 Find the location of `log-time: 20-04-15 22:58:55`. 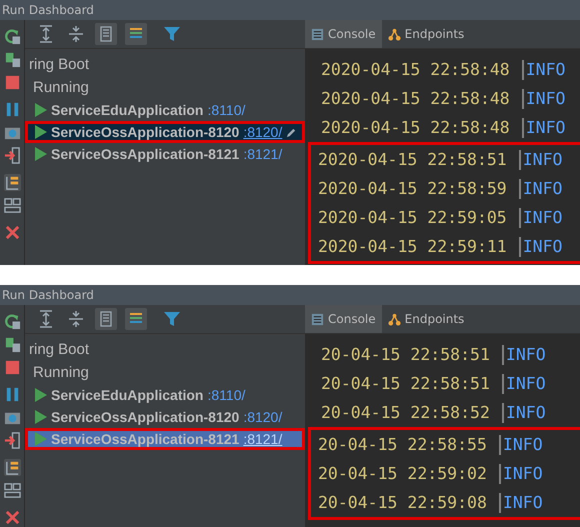

log-time: 20-04-15 22:58:55 is located at coordinates (402, 444).